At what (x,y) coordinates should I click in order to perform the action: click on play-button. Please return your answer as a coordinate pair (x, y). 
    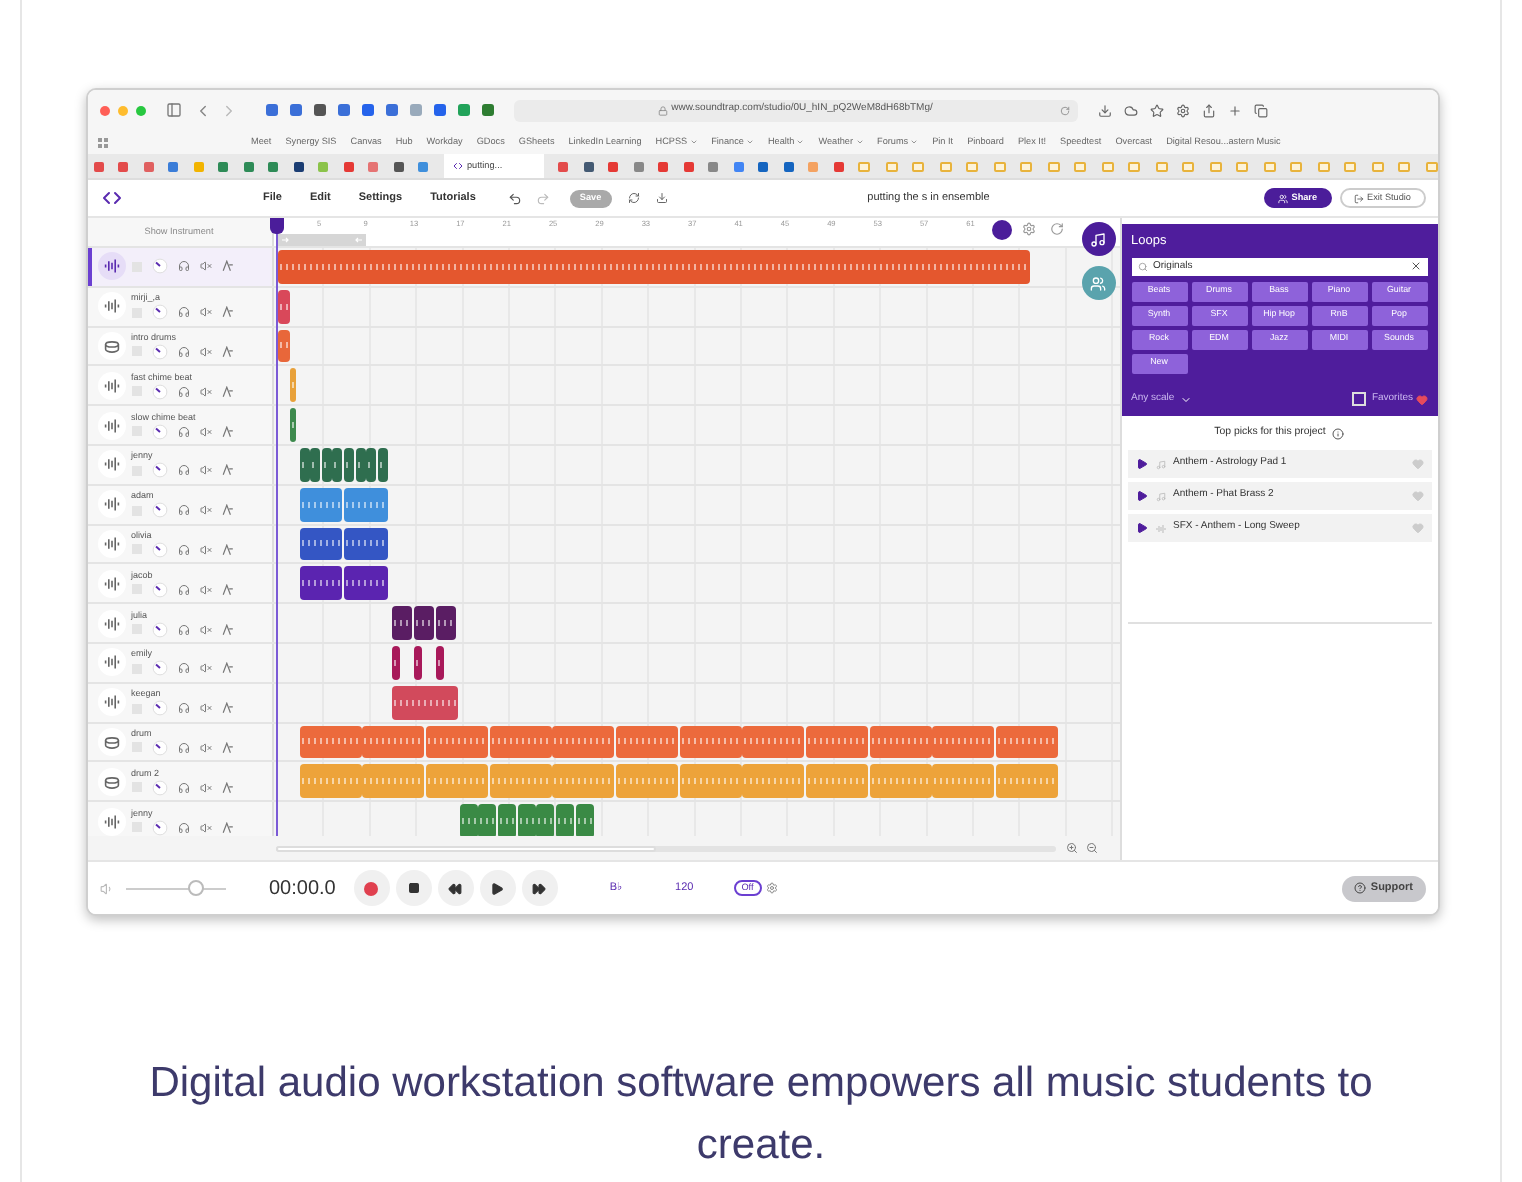
    Looking at the image, I should click on (497, 888).